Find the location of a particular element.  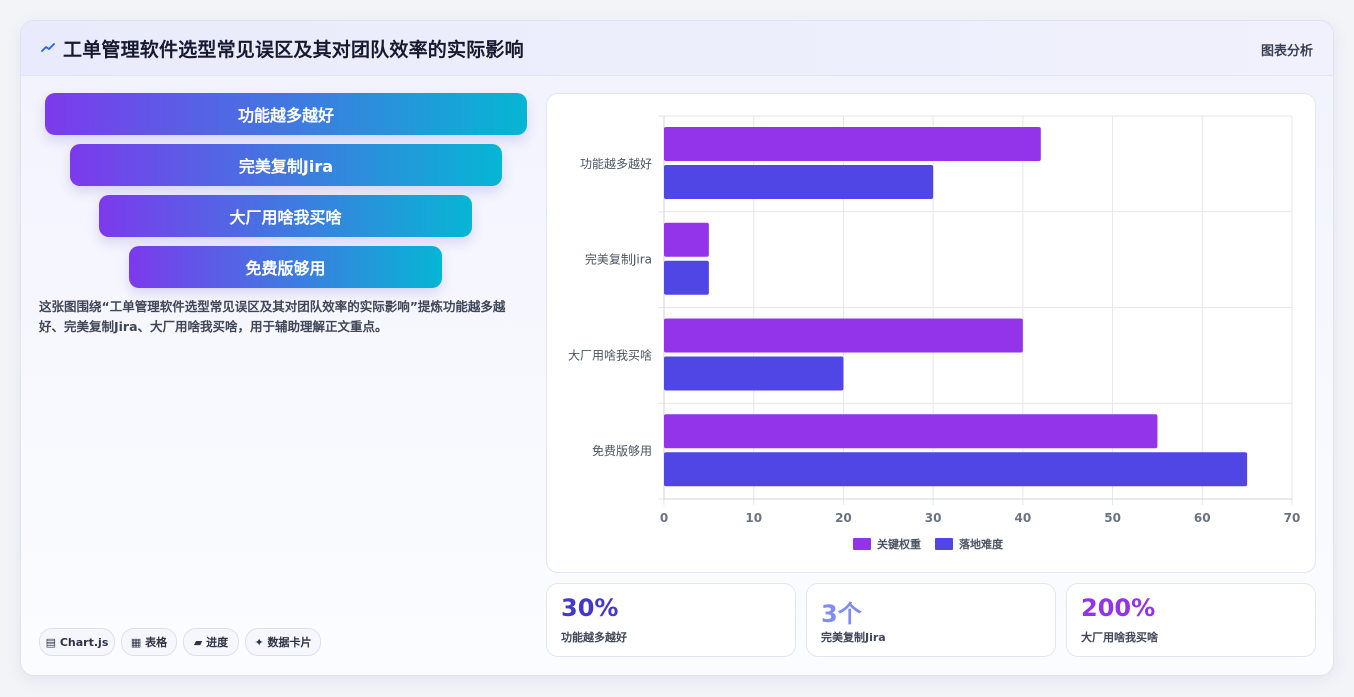

funnel-step: 免费版够用 is located at coordinates (285, 267).